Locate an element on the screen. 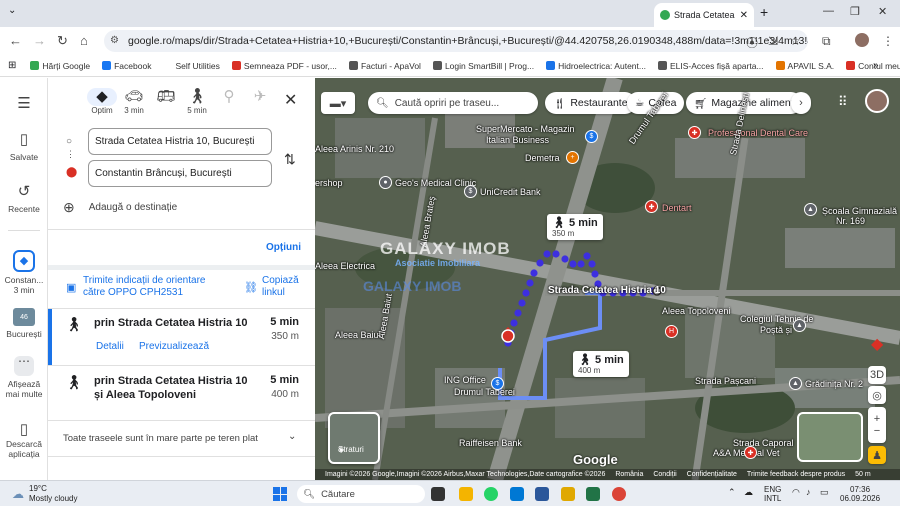  google-apps-icon: ⠿ is located at coordinates (843, 102).